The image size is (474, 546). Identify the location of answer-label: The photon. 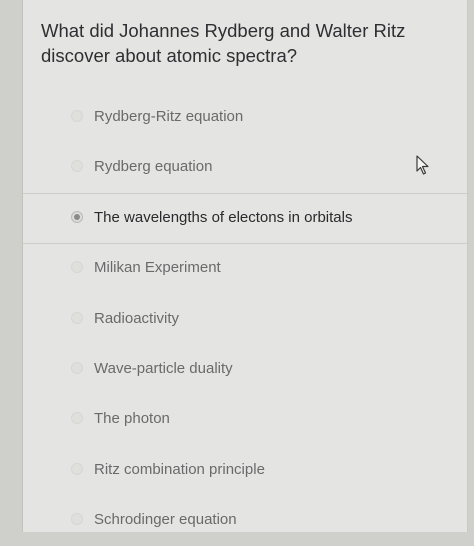
(132, 419).